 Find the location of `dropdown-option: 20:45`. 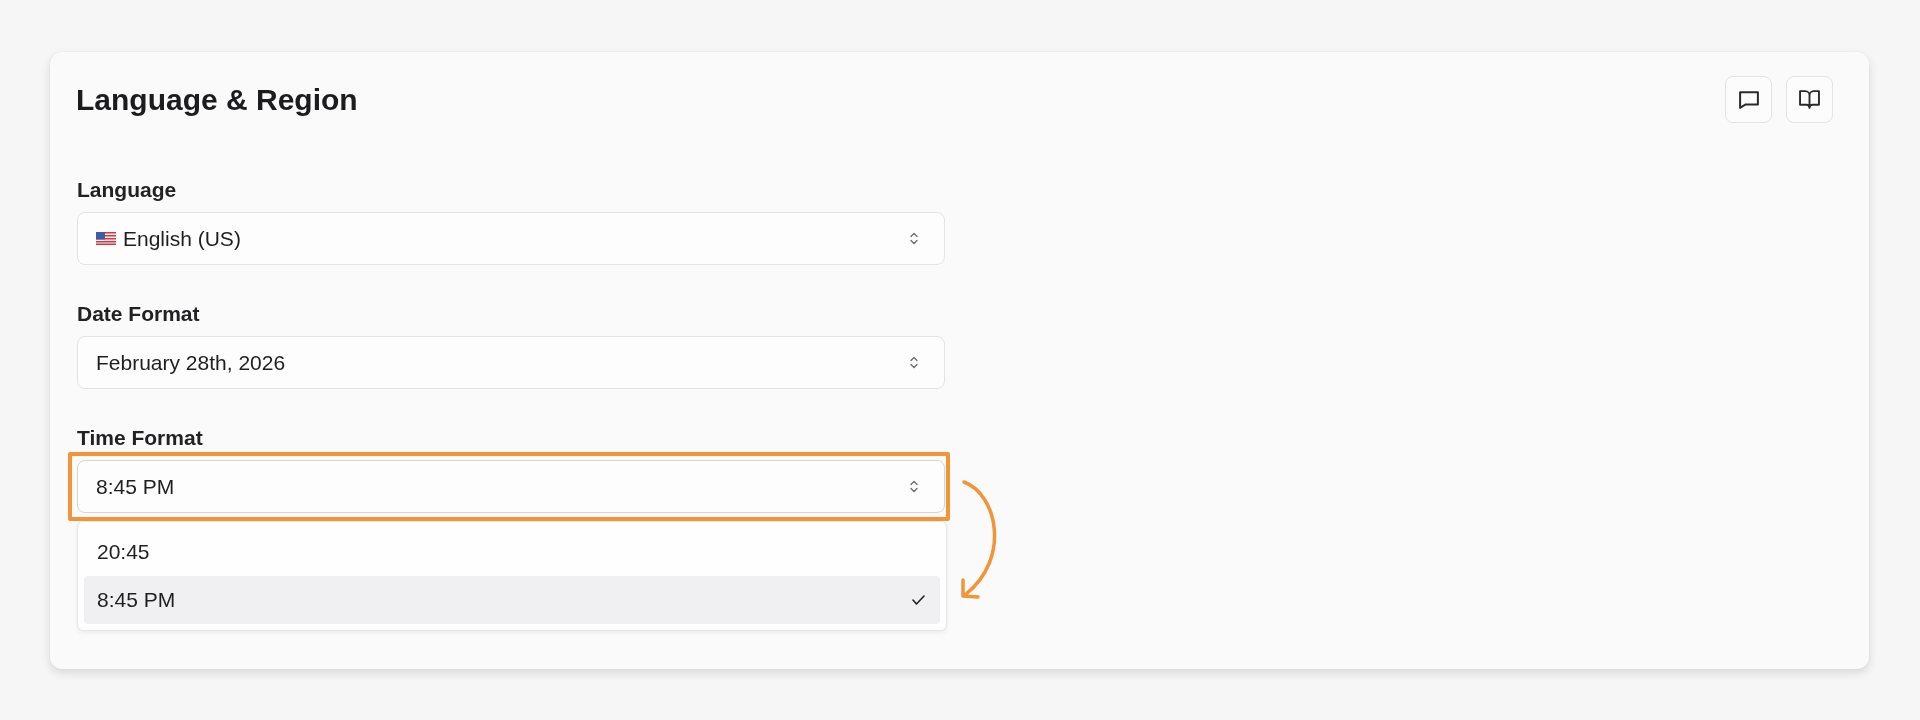

dropdown-option: 20:45 is located at coordinates (512, 552).